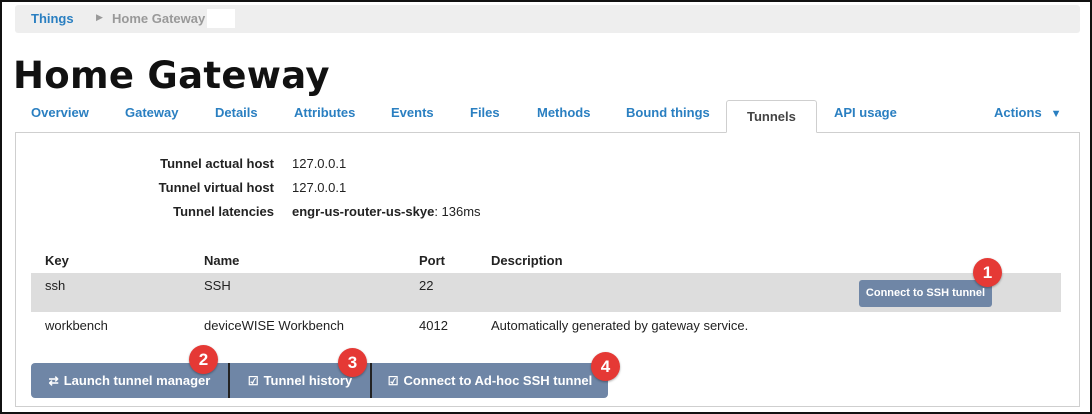 This screenshot has height=414, width=1092. What do you see at coordinates (546, 292) in the screenshot?
I see `table-row: ssh SSH 22 Connect to SSH tunnel` at bounding box center [546, 292].